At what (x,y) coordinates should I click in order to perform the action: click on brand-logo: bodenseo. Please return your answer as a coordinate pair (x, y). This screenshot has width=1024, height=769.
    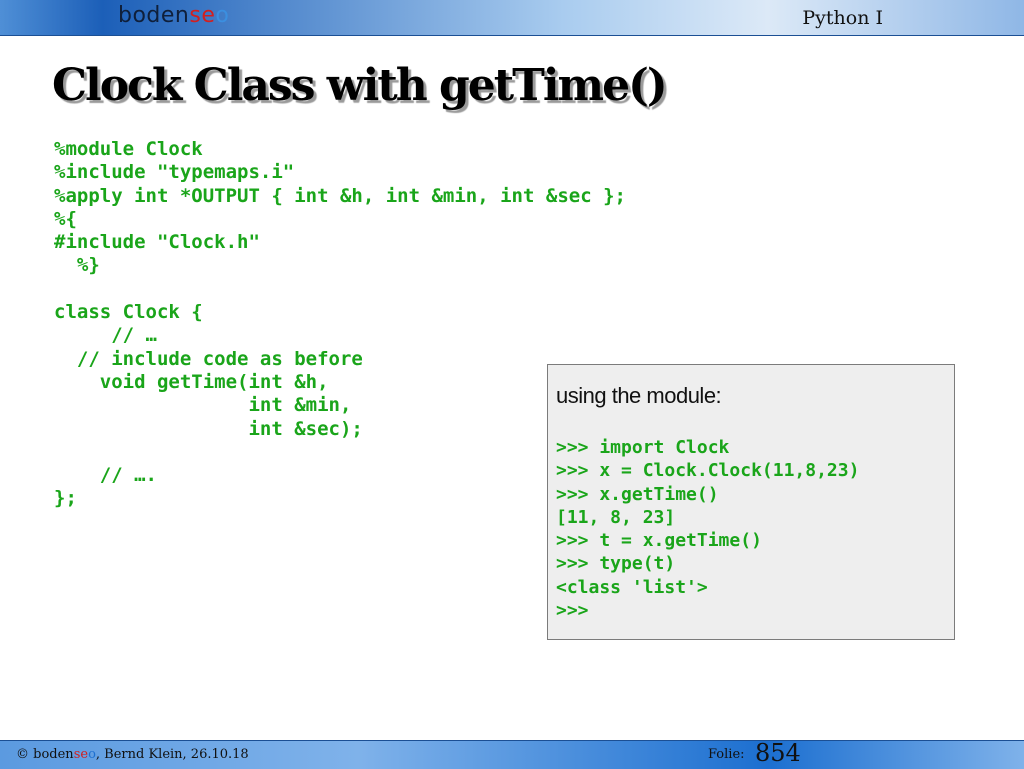
    Looking at the image, I should click on (174, 15).